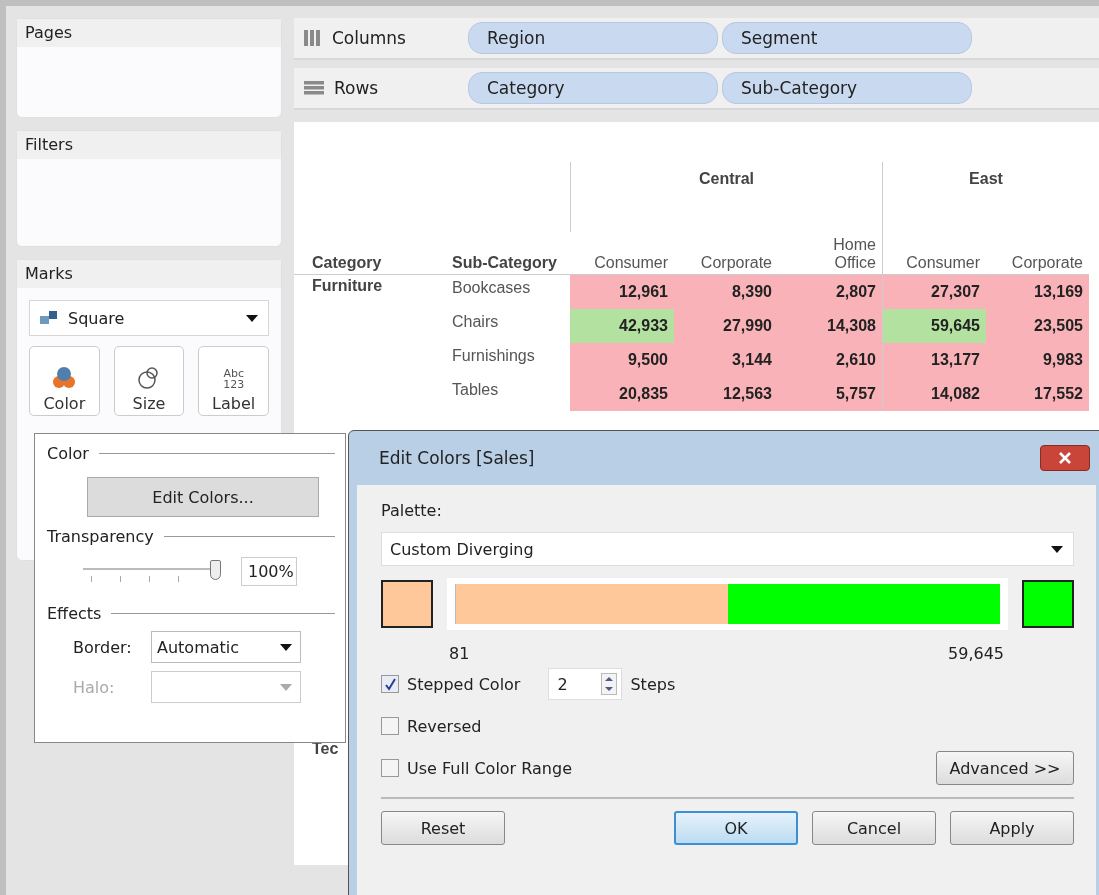 The width and height of the screenshot is (1099, 895). Describe the element at coordinates (313, 38) in the screenshot. I see `columns-icon` at that location.